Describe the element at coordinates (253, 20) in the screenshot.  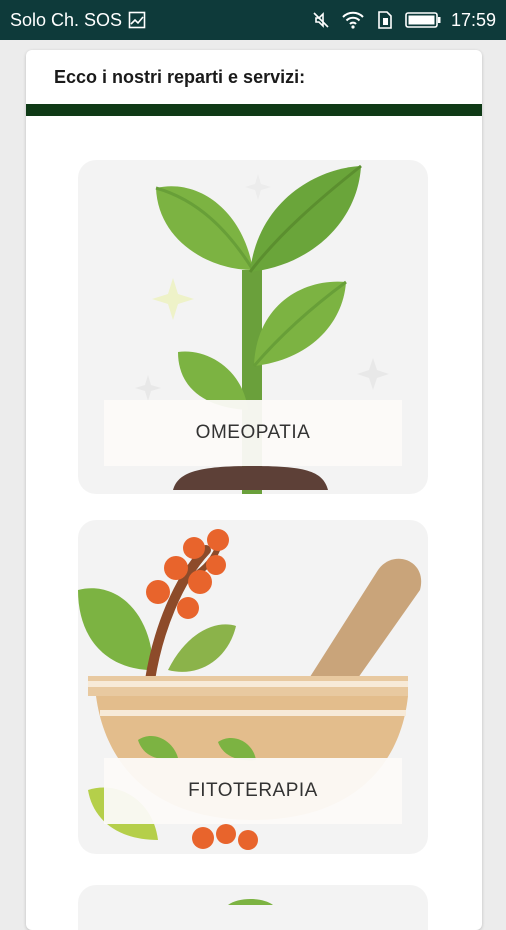
I see `status-bar: Solo Ch. SOS 17:59` at that location.